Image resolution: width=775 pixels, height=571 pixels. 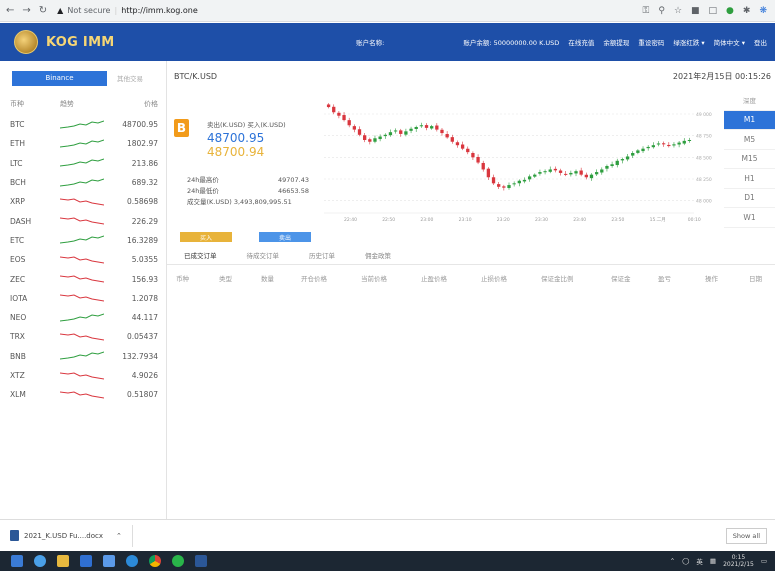 I want to click on logo-icon, so click(x=26, y=42).